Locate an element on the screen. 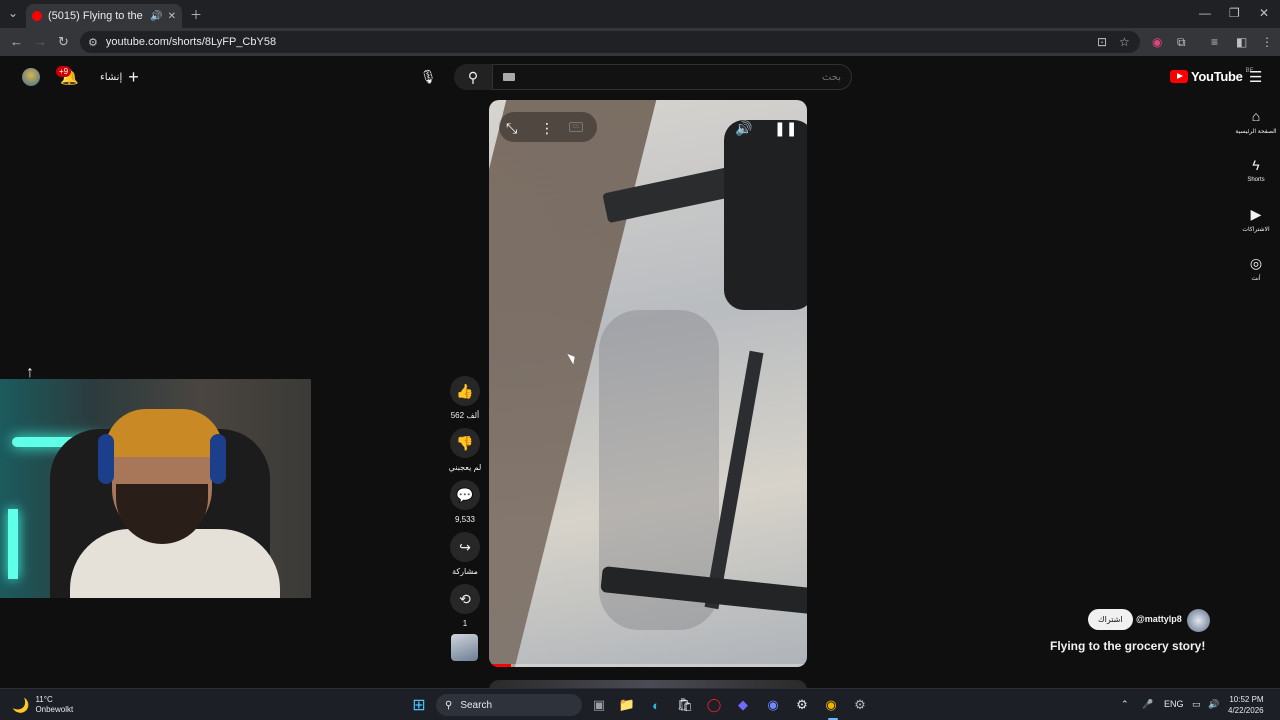 Image resolution: width=1280 pixels, height=720 pixels. weather-temperature: 11°C is located at coordinates (44, 699).